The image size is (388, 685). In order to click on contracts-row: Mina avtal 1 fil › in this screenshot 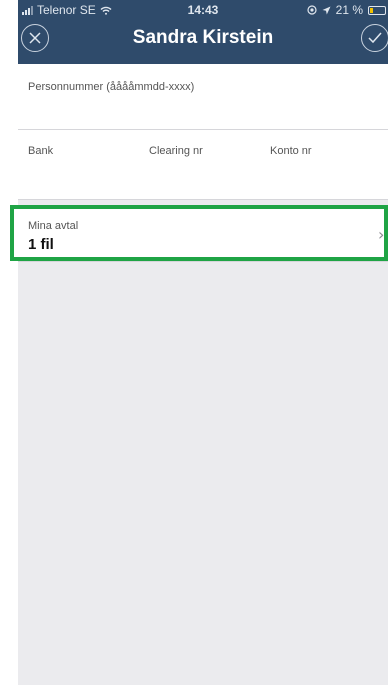, I will do `click(203, 234)`.